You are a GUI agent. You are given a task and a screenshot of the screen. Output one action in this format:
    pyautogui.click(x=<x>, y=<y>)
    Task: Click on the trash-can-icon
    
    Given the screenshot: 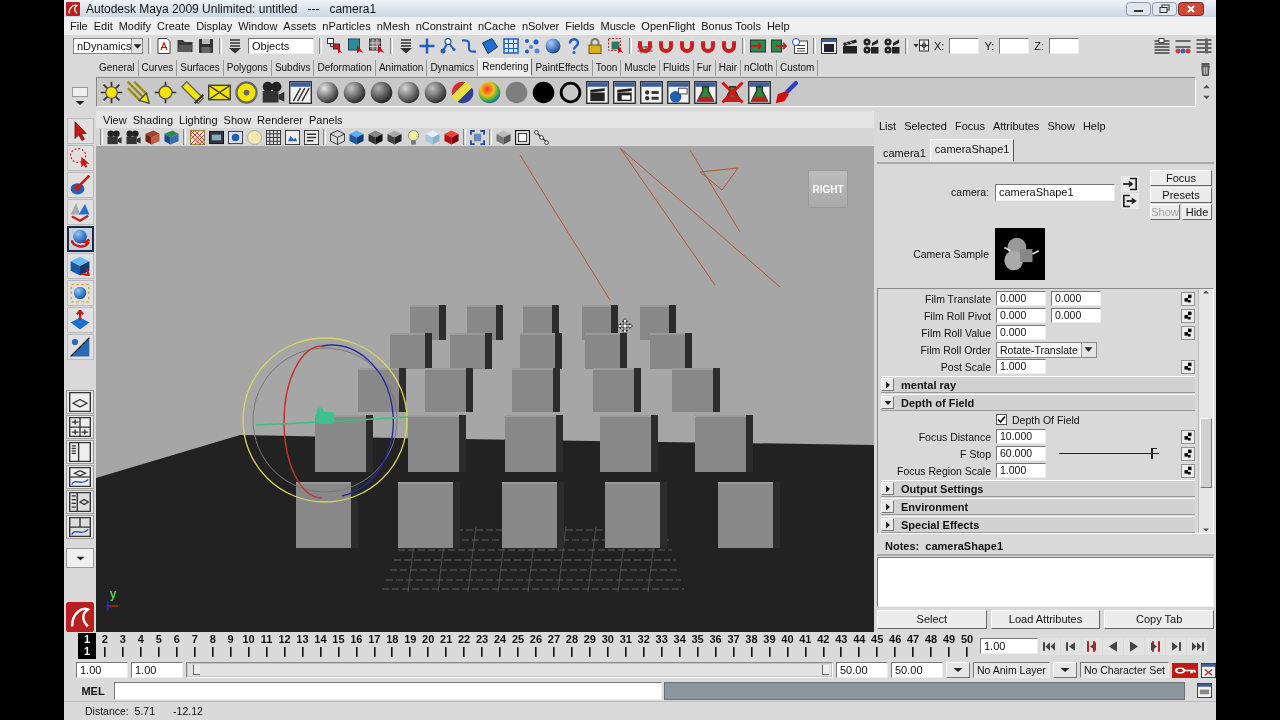 What is the action you would take?
    pyautogui.click(x=1205, y=69)
    